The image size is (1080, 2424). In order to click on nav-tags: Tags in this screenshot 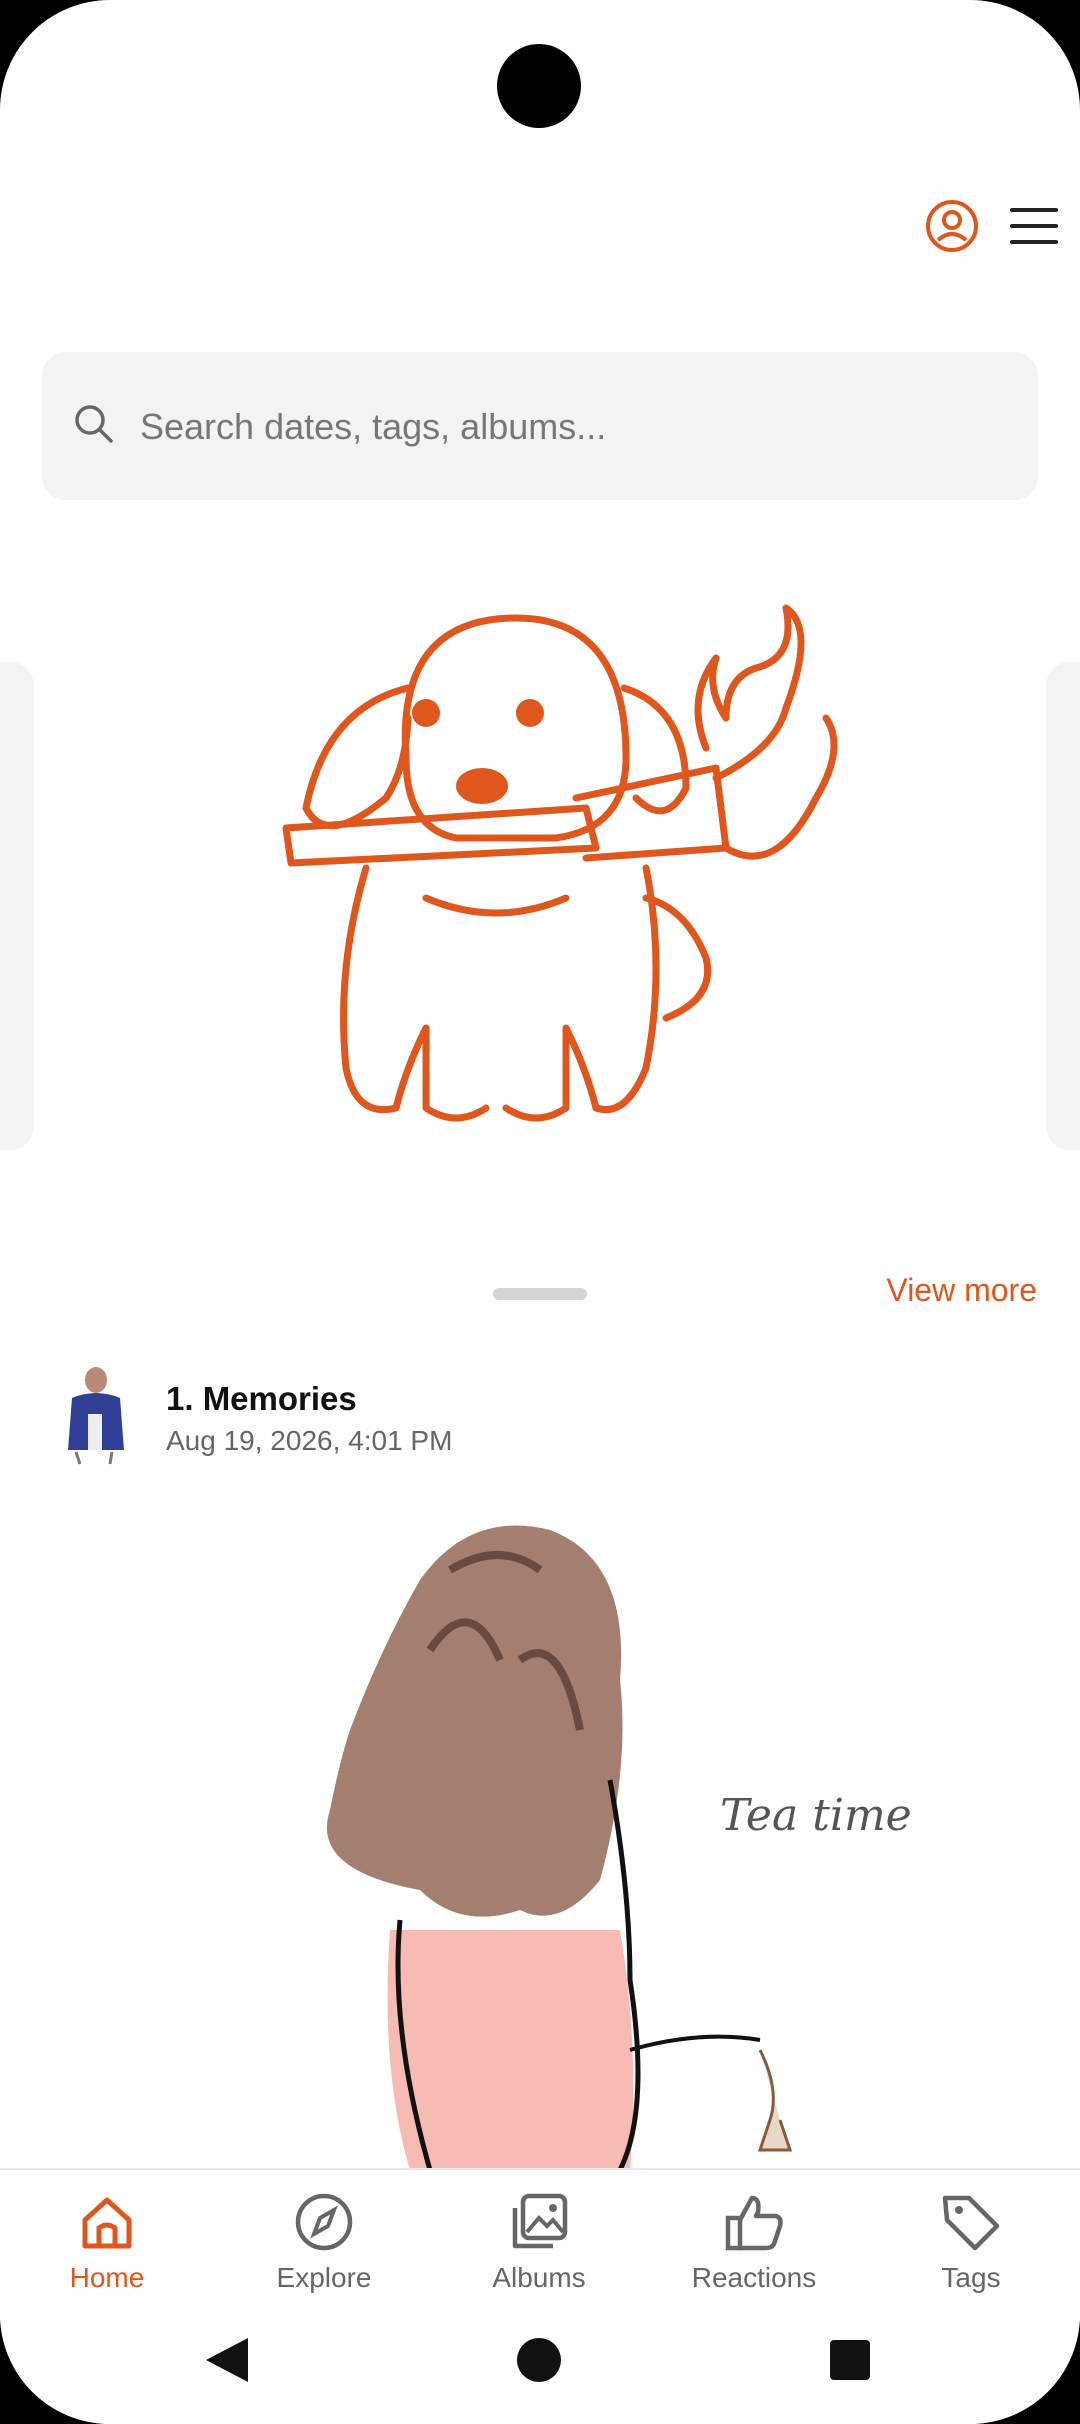, I will do `click(971, 2242)`.